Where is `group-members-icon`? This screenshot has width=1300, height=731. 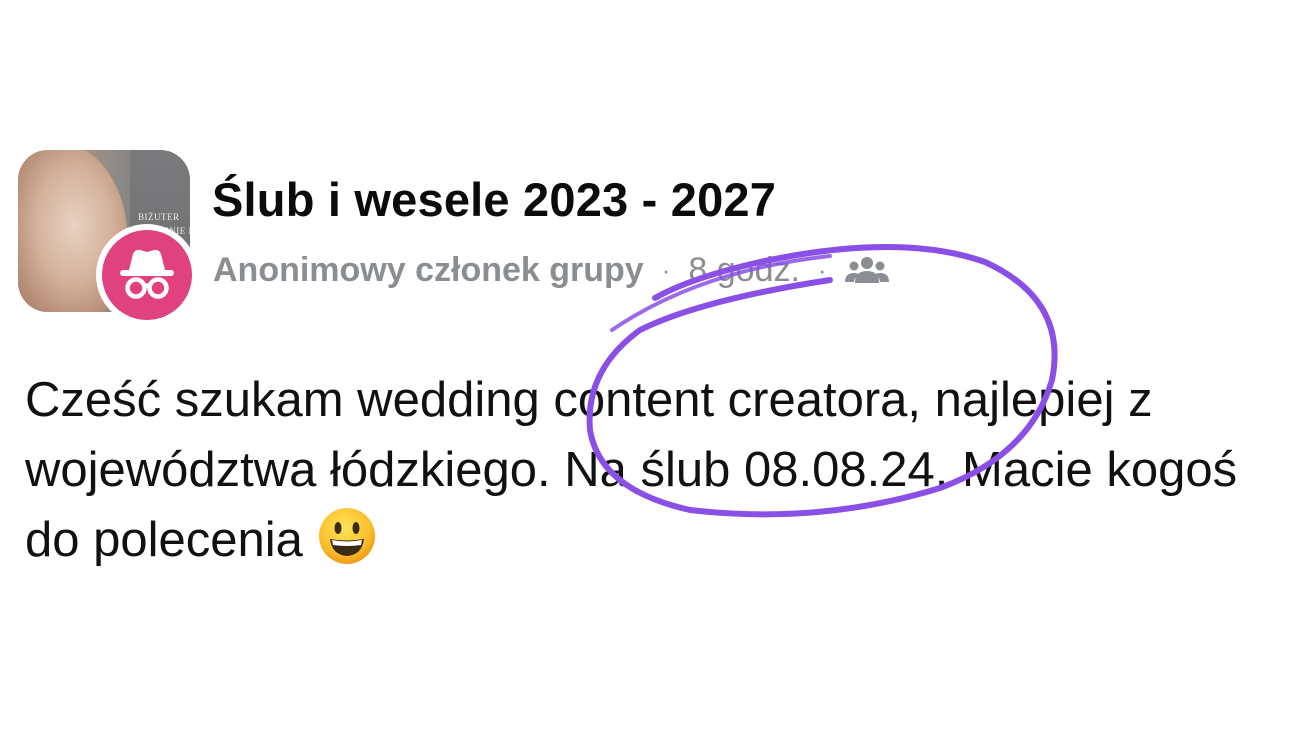 group-members-icon is located at coordinates (866, 270).